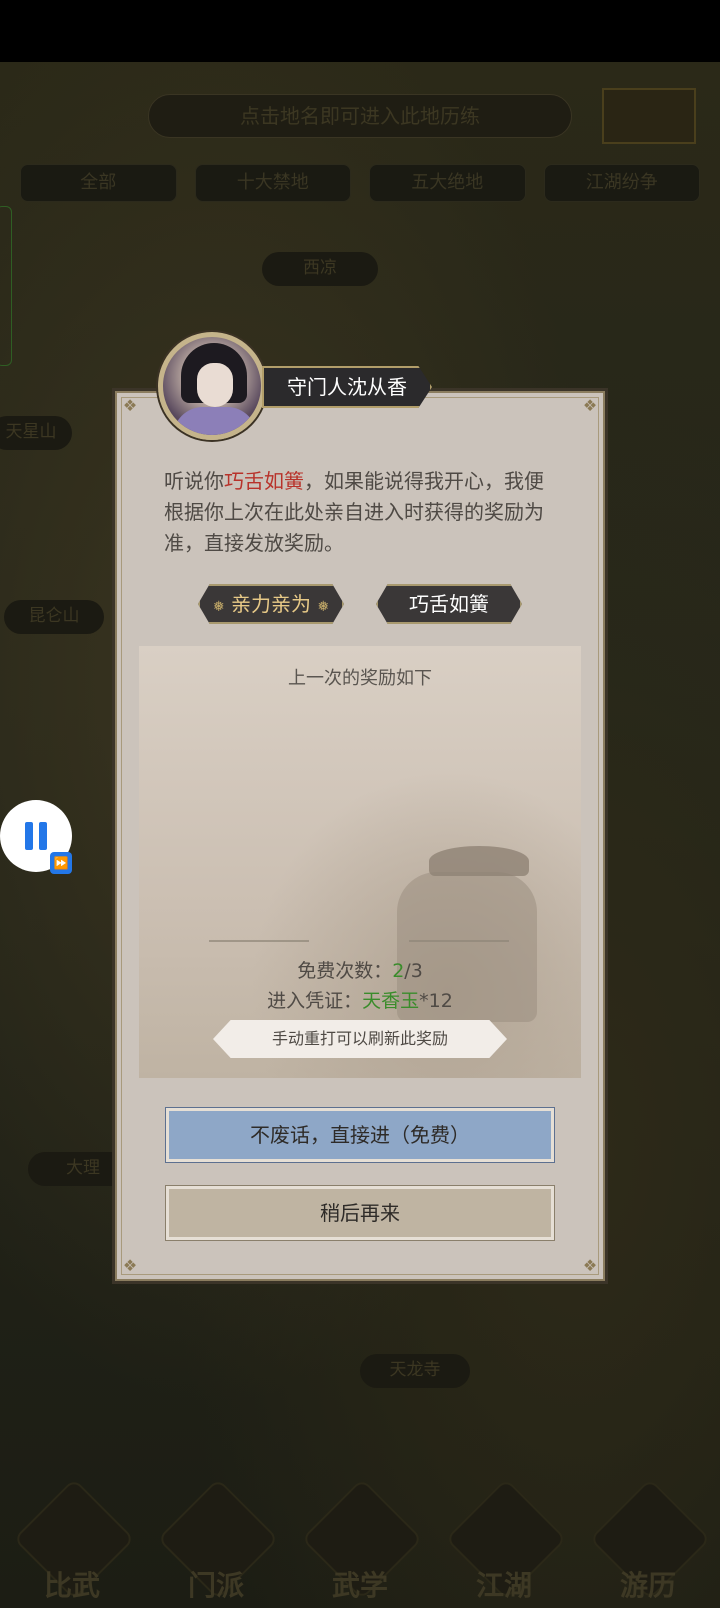 The image size is (720, 1608). What do you see at coordinates (61, 863) in the screenshot?
I see `fast-forward-icon: ⏩` at bounding box center [61, 863].